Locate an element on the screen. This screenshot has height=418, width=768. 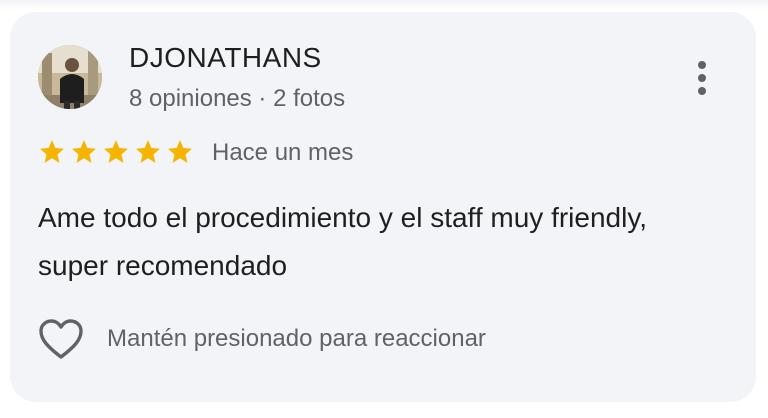
author-name: DJONATHANS is located at coordinates (225, 58).